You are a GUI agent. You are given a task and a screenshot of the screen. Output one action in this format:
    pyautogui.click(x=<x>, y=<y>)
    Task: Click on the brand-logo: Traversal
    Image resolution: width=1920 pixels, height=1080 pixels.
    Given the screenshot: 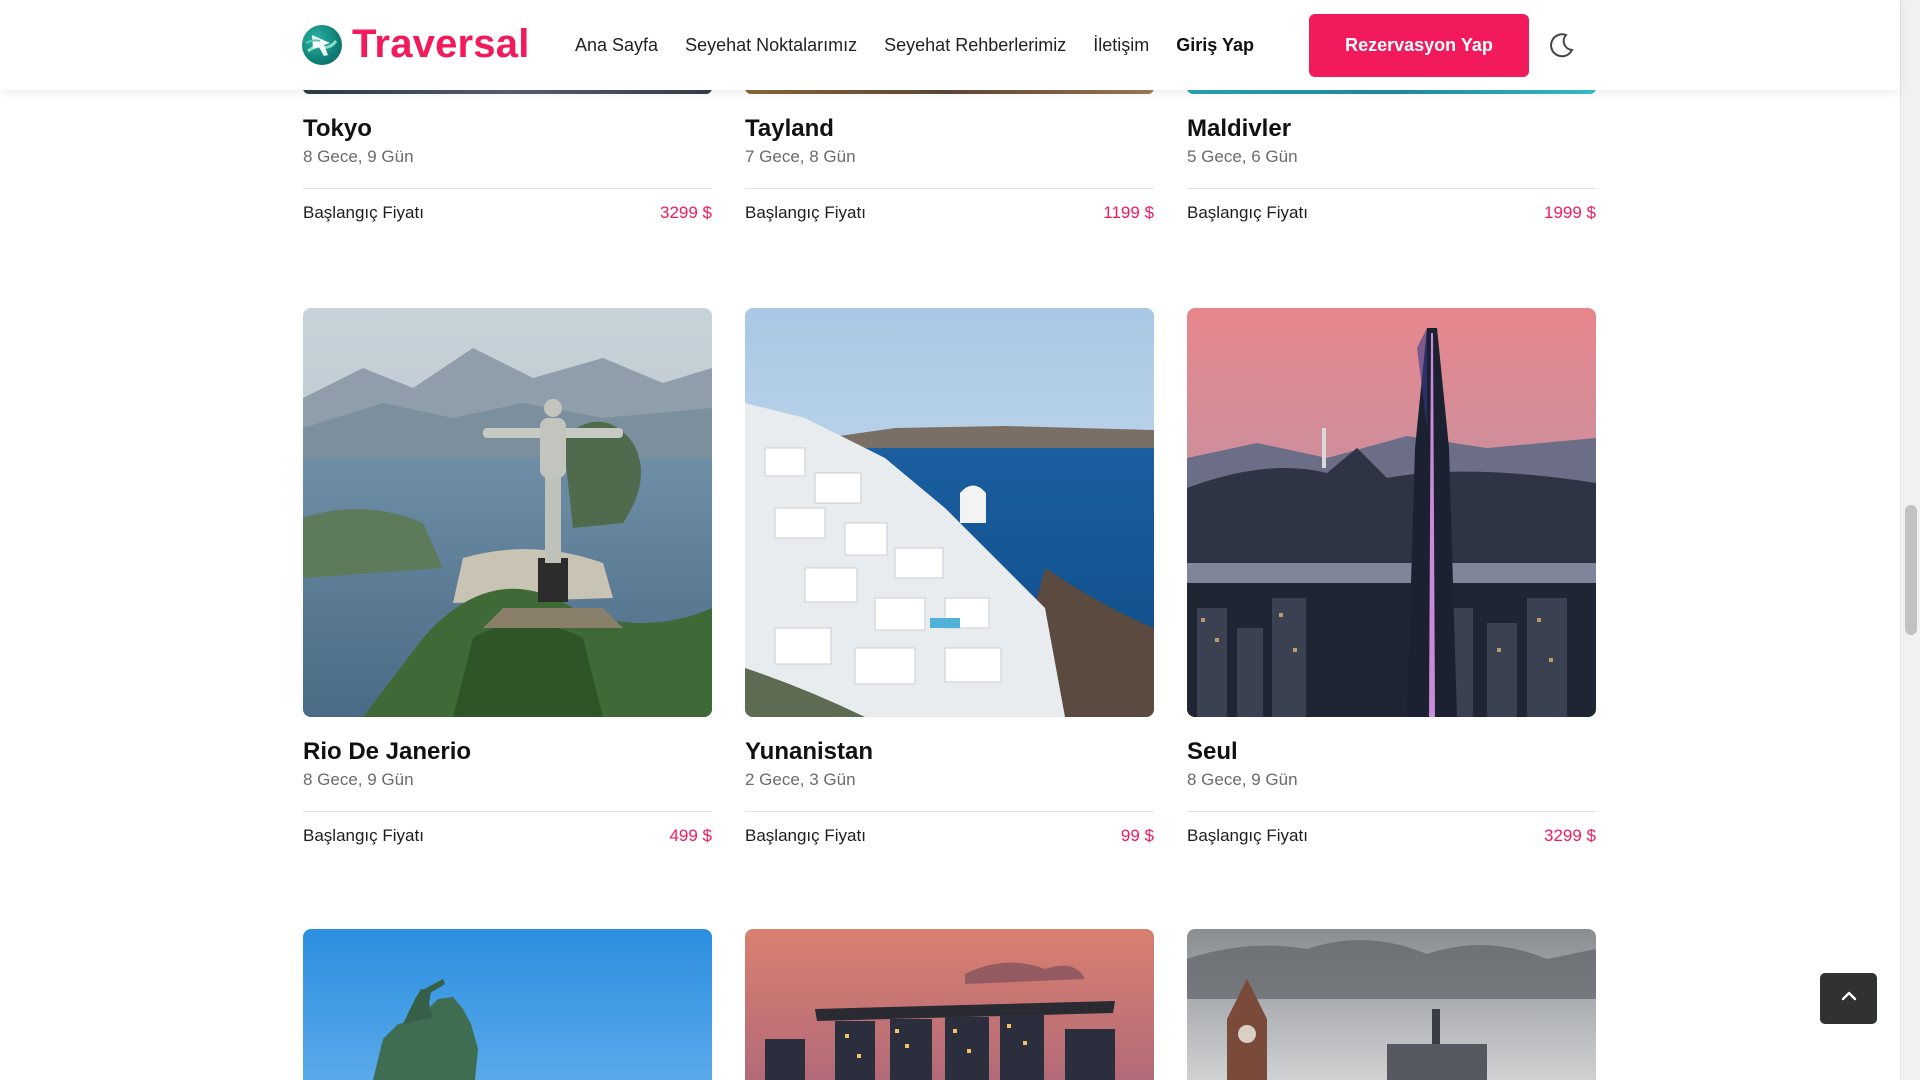 What is the action you would take?
    pyautogui.click(x=416, y=44)
    